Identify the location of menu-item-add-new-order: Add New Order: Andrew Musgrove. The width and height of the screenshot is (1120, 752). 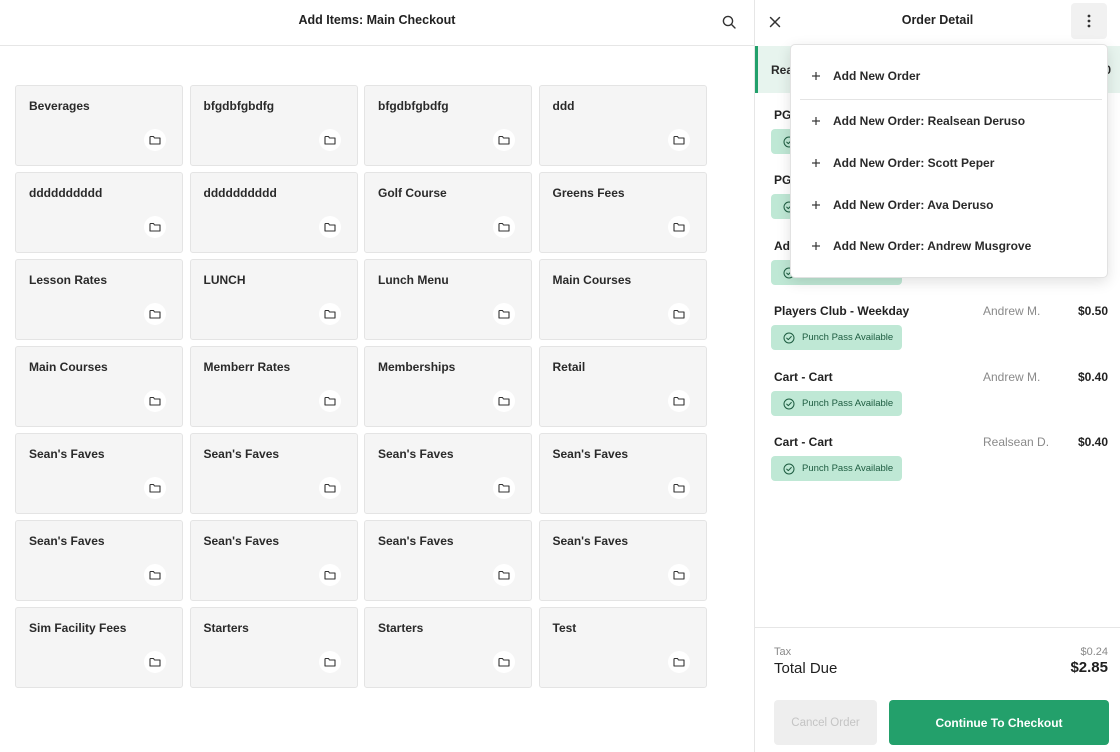
(949, 246).